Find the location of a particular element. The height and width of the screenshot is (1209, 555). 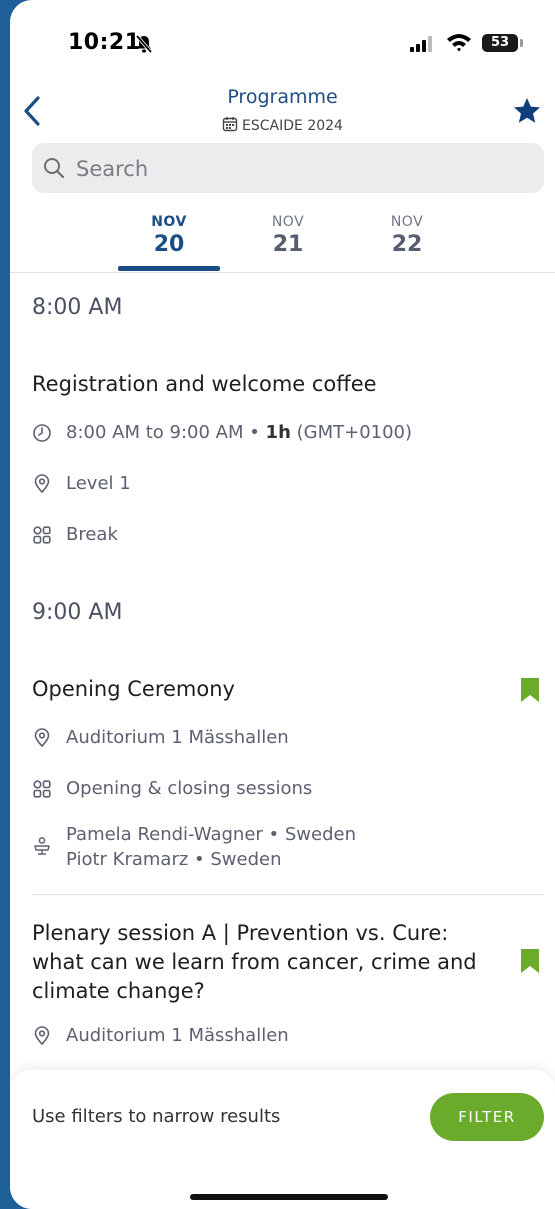

session-title-registration: Registration and welcome coffee is located at coordinates (252, 384).